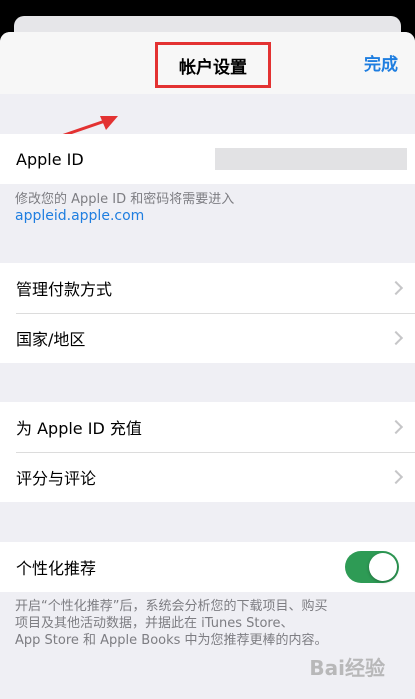  I want to click on personalized-label: 个性化推荐, so click(56, 568).